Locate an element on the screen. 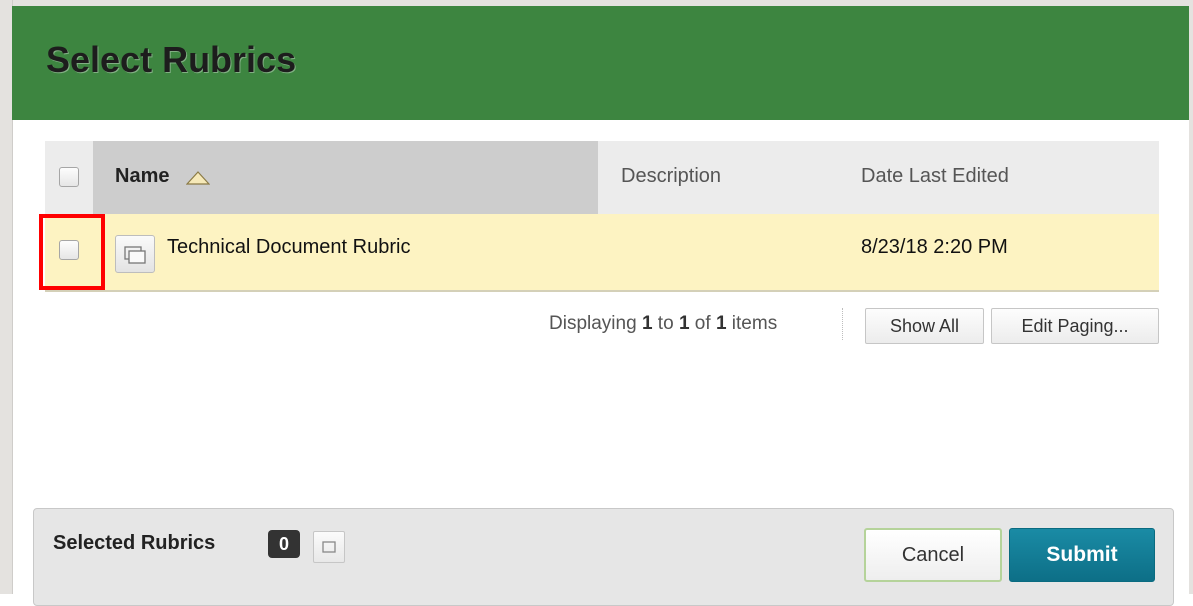  paging-suffix: items is located at coordinates (754, 323).